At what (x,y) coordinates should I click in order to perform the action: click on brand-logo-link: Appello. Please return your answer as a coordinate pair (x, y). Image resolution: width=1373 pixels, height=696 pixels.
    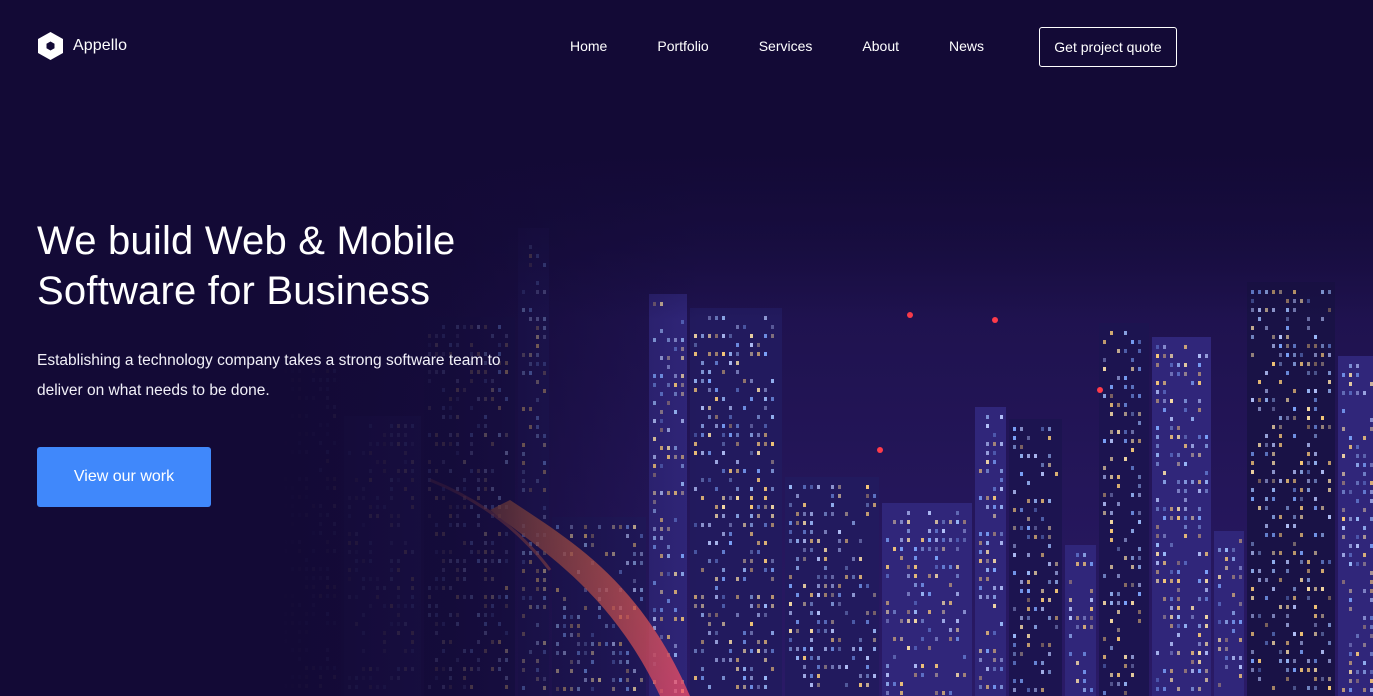
    Looking at the image, I should click on (82, 46).